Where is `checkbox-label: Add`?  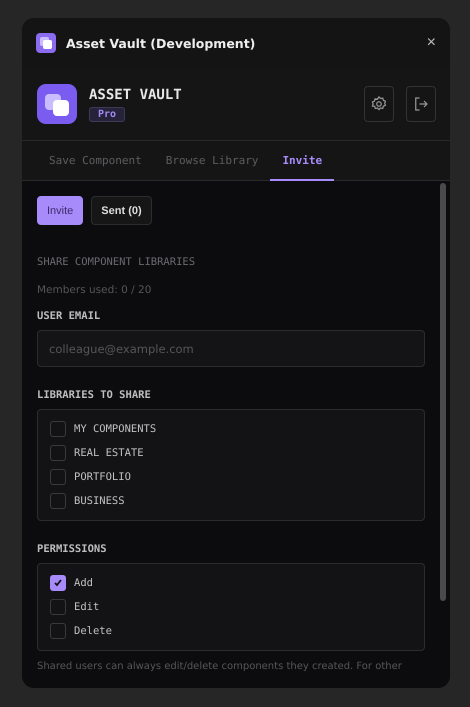 checkbox-label: Add is located at coordinates (83, 583).